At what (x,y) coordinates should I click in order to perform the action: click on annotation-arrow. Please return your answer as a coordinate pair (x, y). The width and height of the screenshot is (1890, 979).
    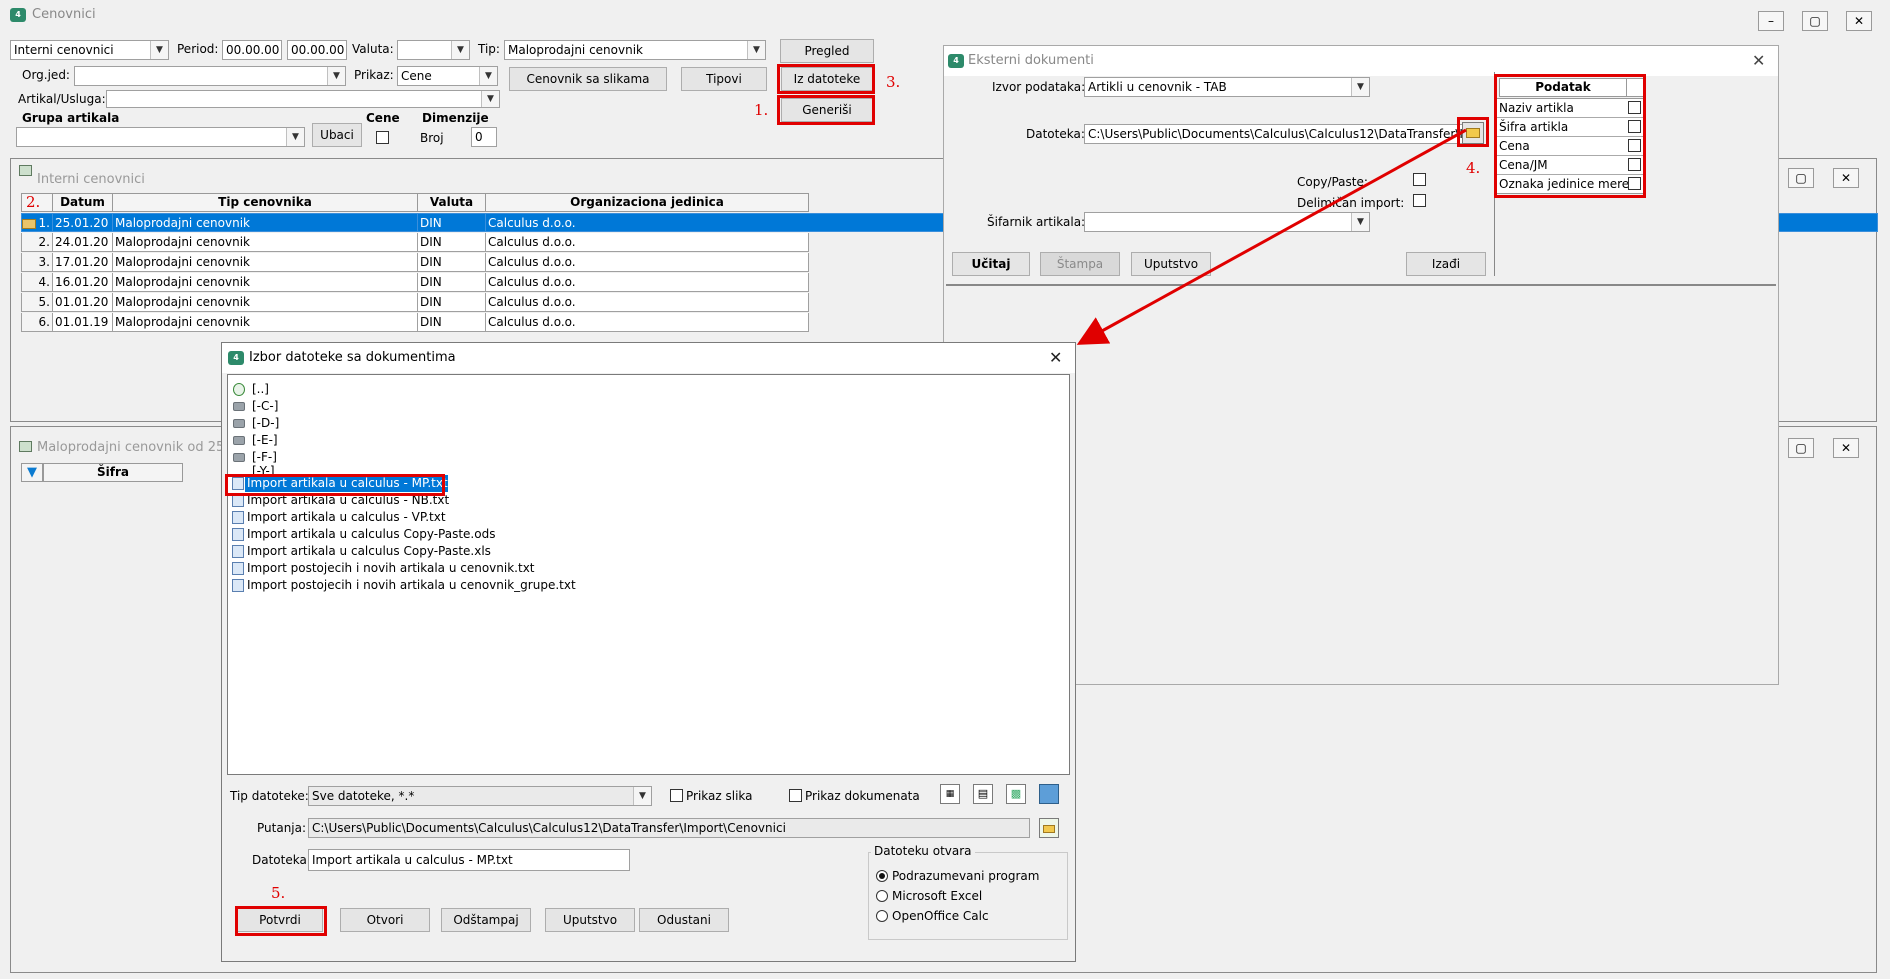
    Looking at the image, I should click on (1271, 236).